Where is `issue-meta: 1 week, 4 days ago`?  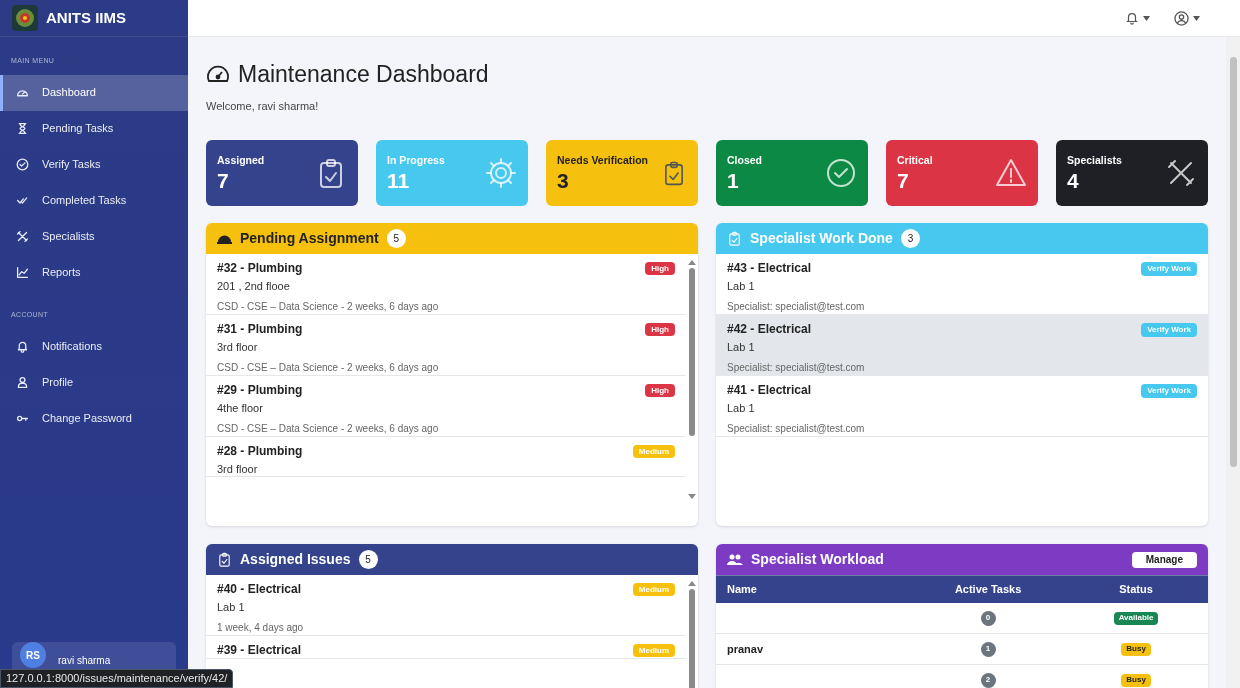
issue-meta: 1 week, 4 days ago is located at coordinates (260, 628).